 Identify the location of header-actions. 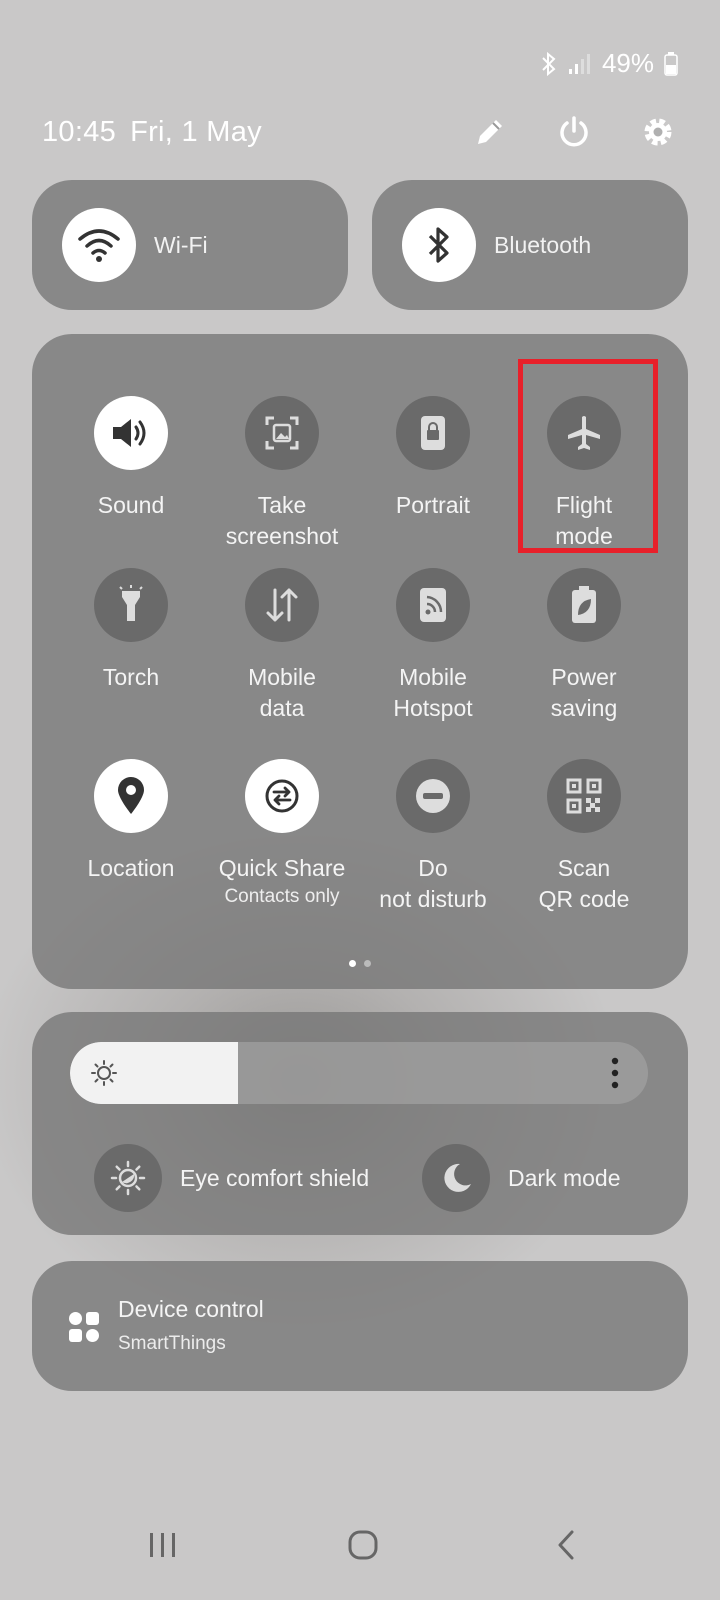
(574, 132).